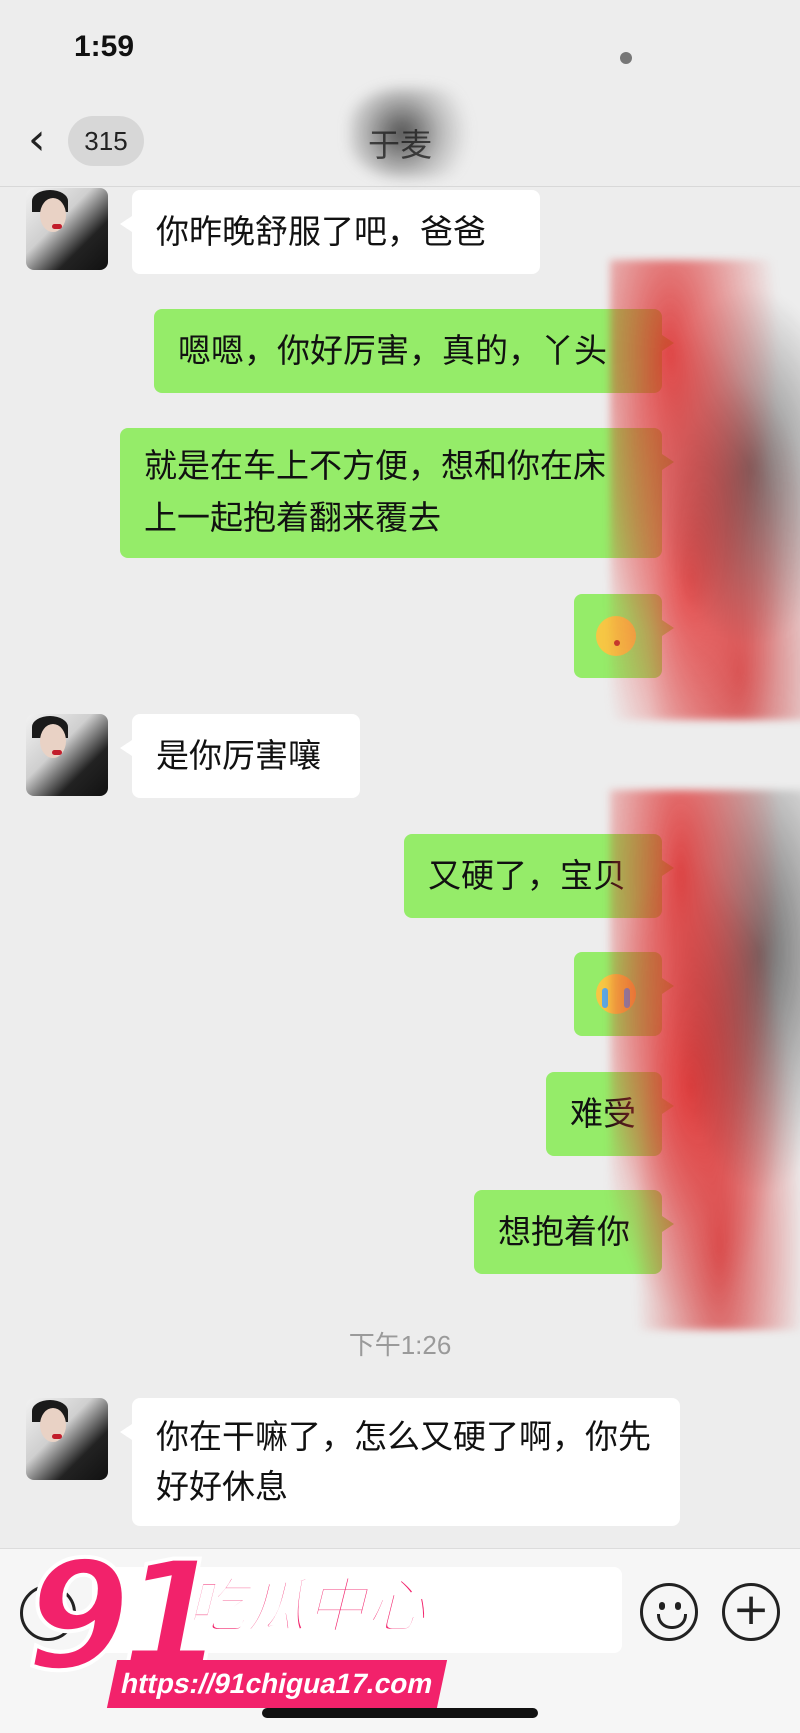 The width and height of the screenshot is (800, 1733). I want to click on chevron-left-icon: ‹, so click(37, 140).